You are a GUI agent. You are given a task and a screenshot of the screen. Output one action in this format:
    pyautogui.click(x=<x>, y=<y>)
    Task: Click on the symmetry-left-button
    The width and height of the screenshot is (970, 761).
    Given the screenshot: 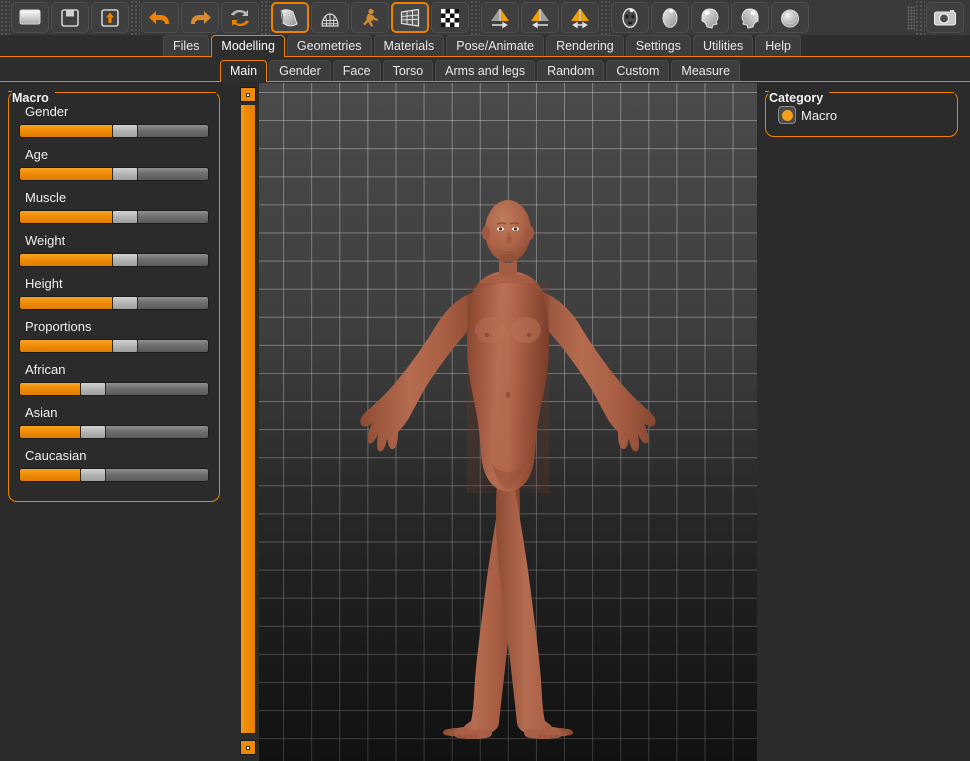 What is the action you would take?
    pyautogui.click(x=540, y=17)
    